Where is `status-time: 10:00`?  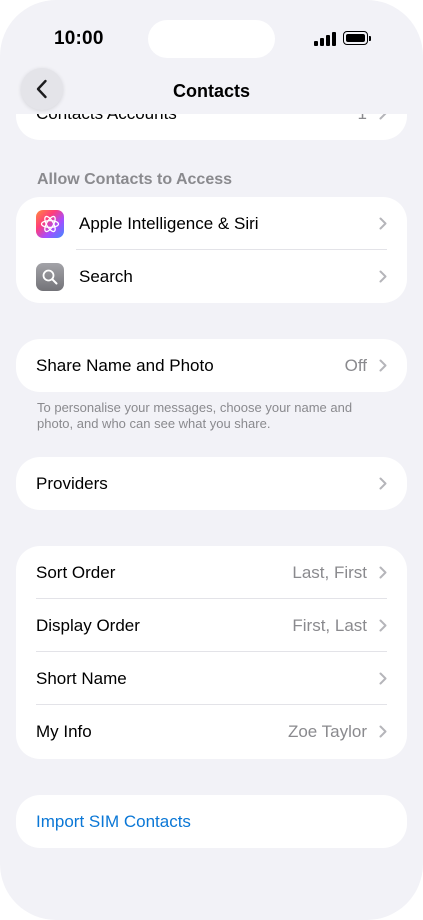 status-time: 10:00 is located at coordinates (79, 38).